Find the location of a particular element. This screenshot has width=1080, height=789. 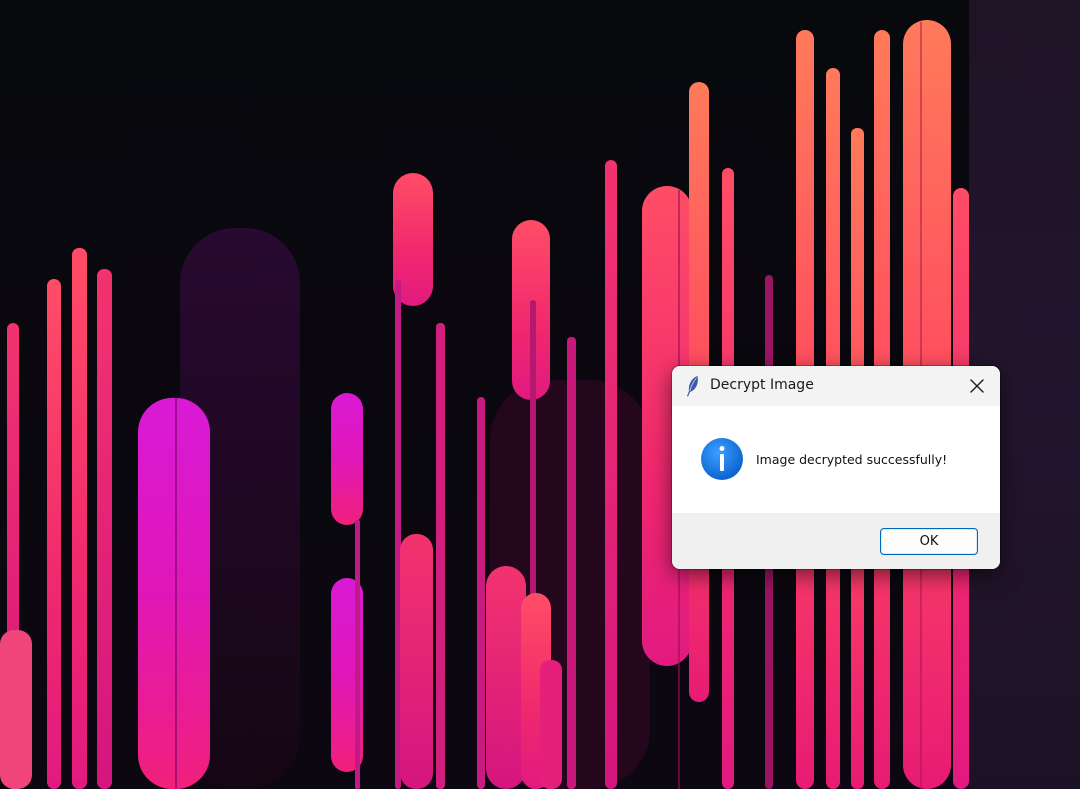

feather-icon is located at coordinates (692, 386).